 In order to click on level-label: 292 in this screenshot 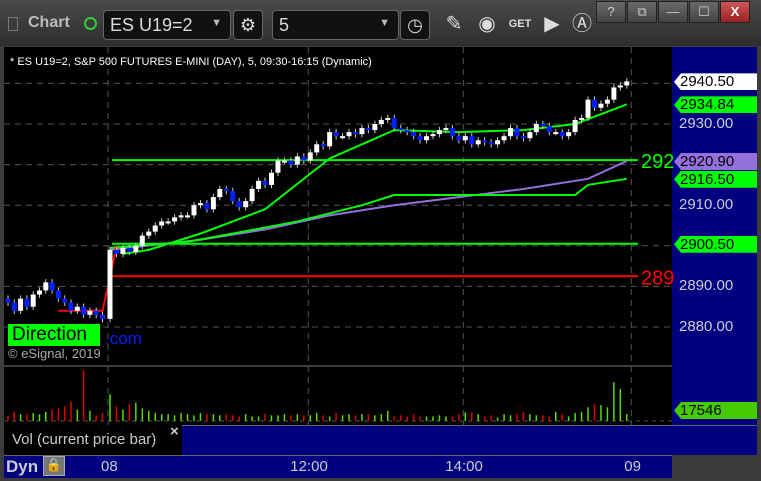, I will do `click(657, 162)`.